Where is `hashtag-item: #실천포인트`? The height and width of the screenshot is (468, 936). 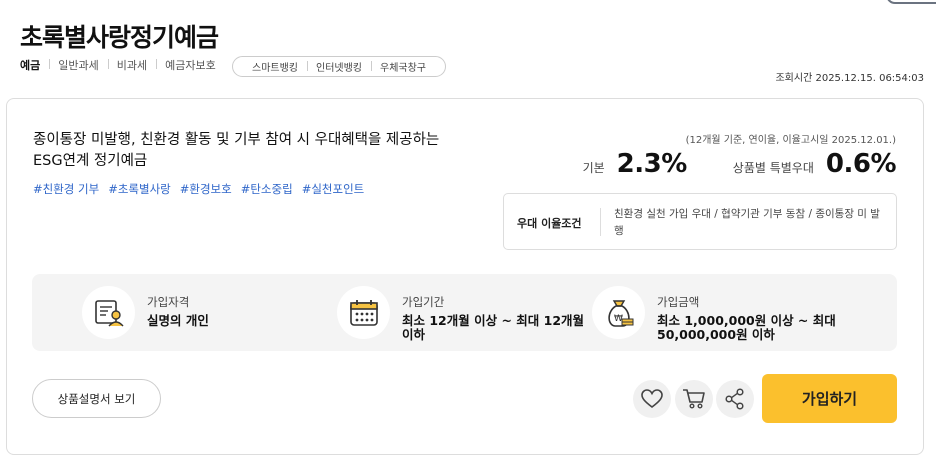
hashtag-item: #실천포인트 is located at coordinates (333, 189).